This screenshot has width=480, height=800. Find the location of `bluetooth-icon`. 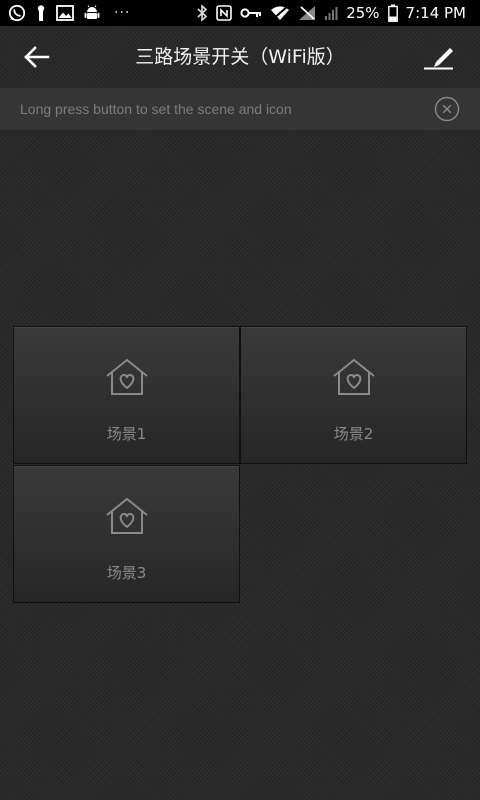

bluetooth-icon is located at coordinates (202, 13).